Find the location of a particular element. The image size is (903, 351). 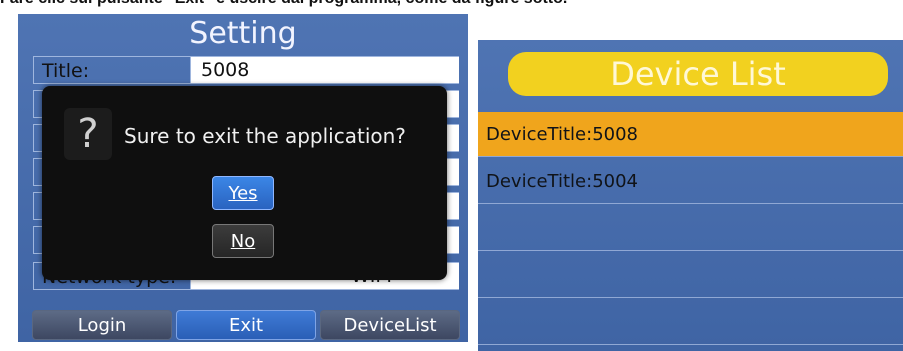

device-list-item-1: DeviceTitle:5008 is located at coordinates (690, 134).